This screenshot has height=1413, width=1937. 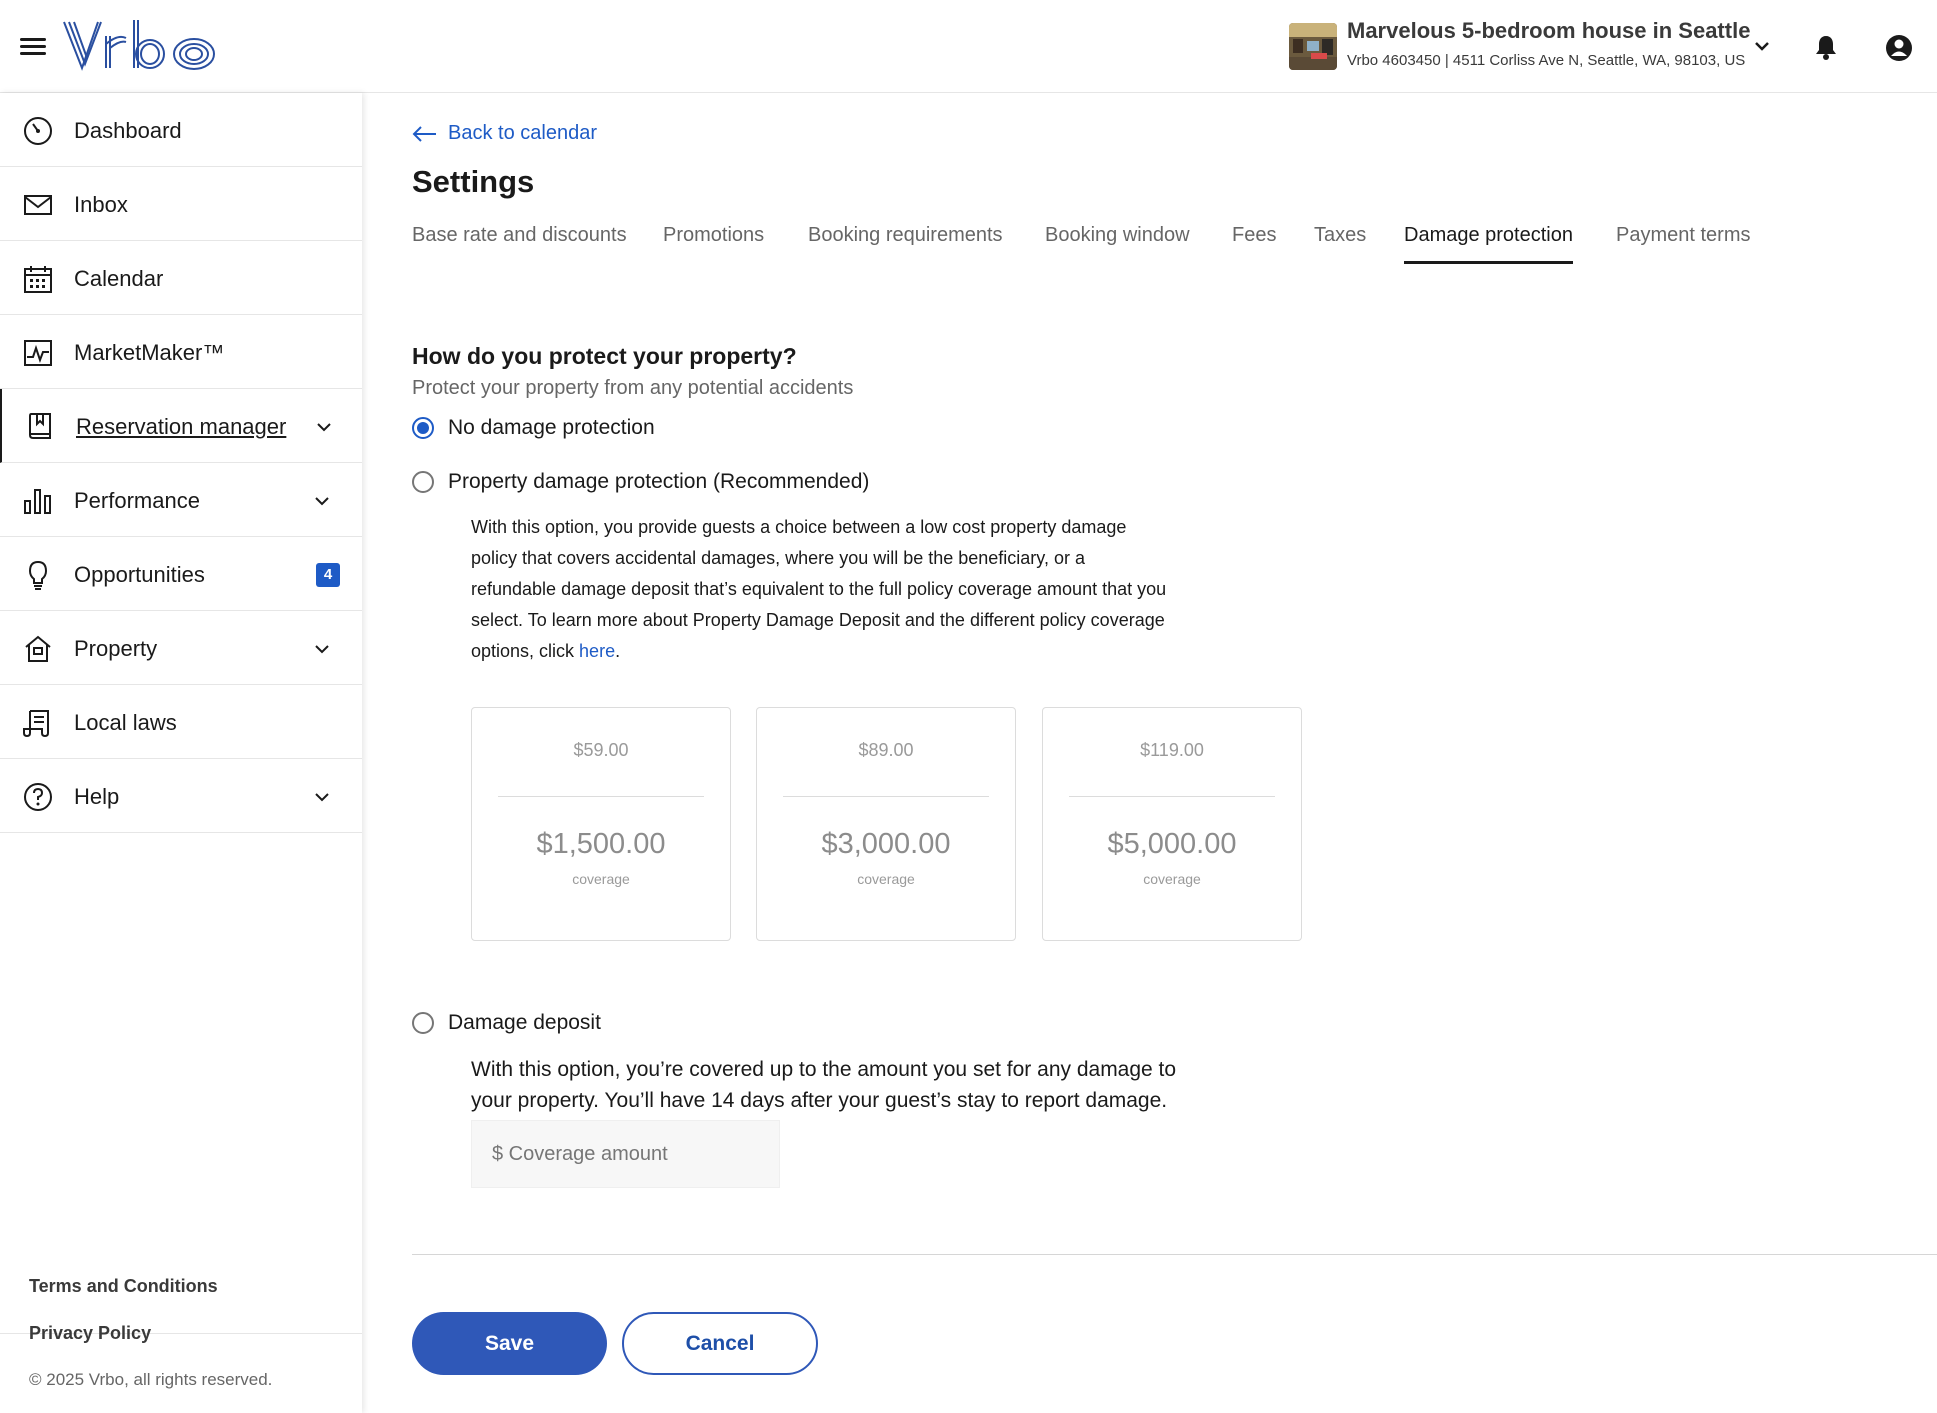 What do you see at coordinates (119, 278) in the screenshot?
I see `sidebar-item-label: Calendar` at bounding box center [119, 278].